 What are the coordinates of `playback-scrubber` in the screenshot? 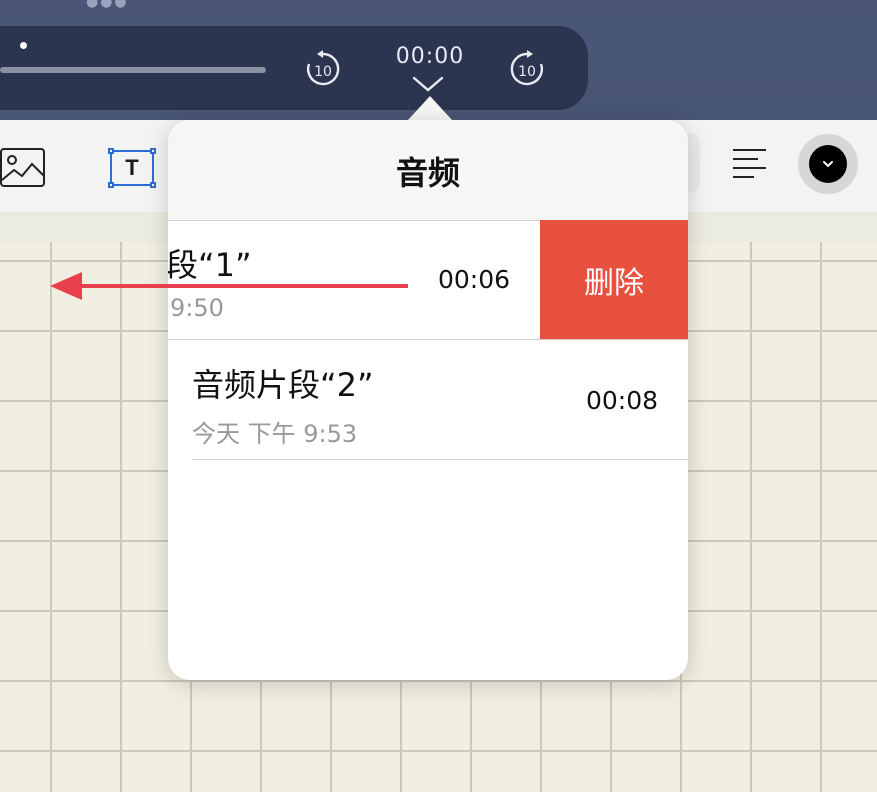 It's located at (133, 70).